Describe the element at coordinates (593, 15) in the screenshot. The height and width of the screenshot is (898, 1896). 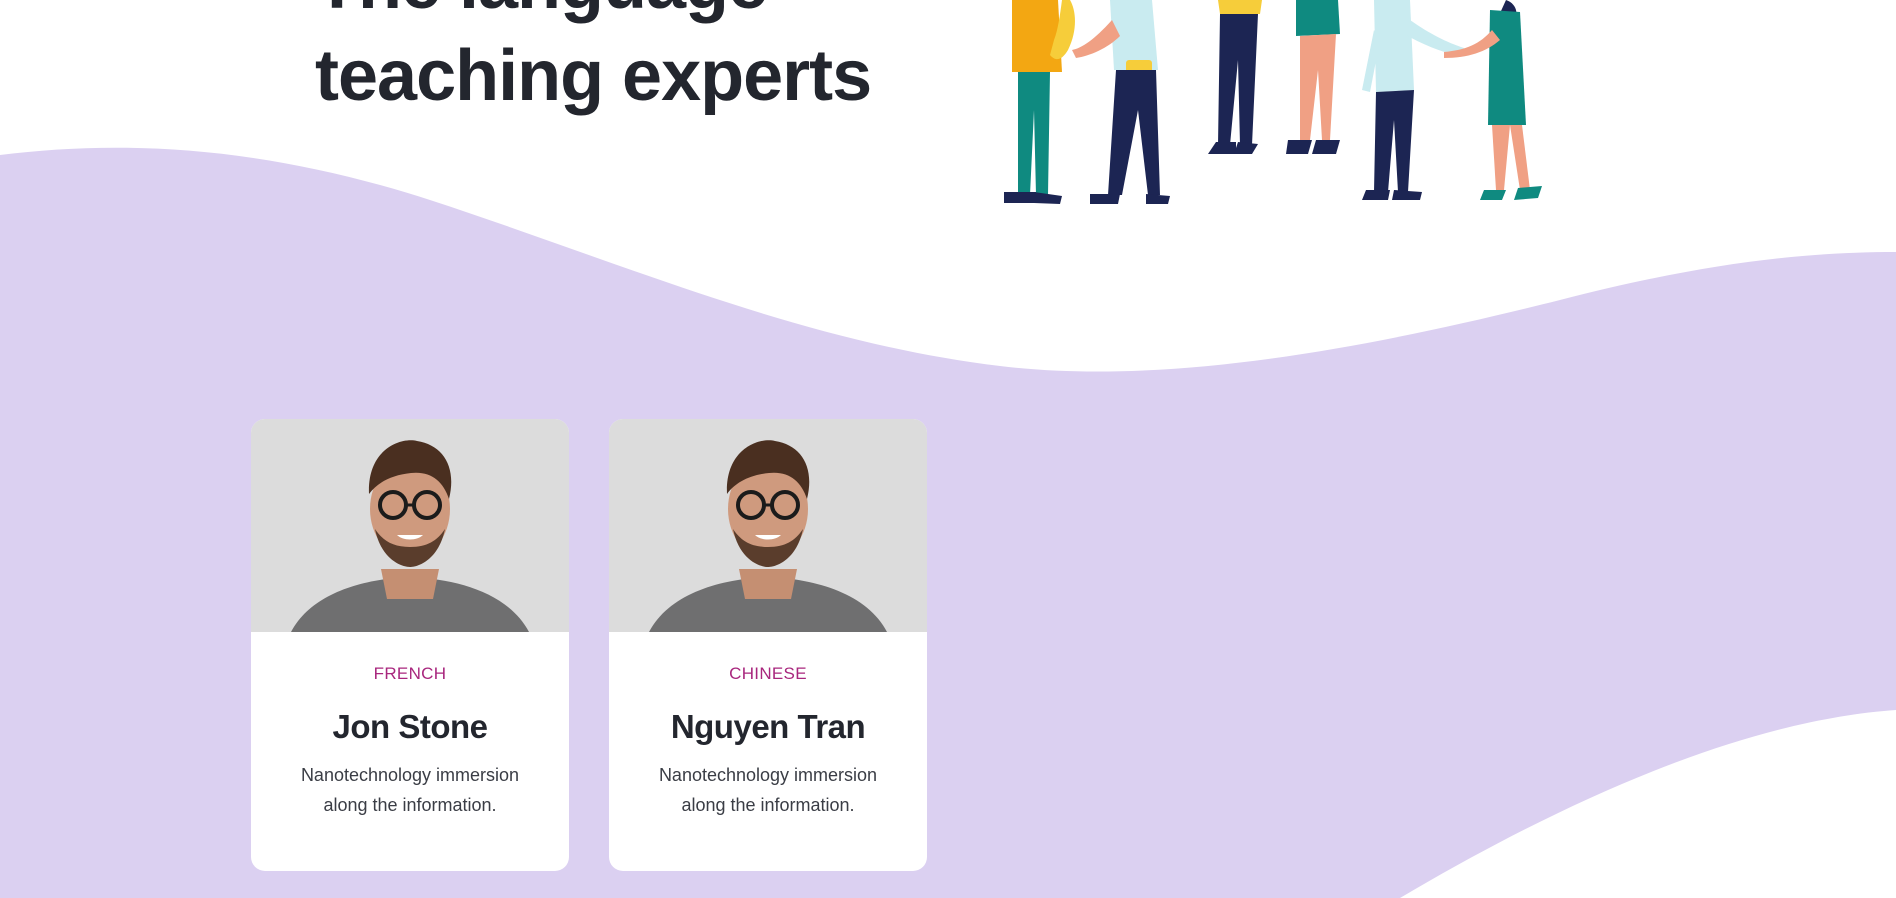
I see `hero-title-line1: The language` at that location.